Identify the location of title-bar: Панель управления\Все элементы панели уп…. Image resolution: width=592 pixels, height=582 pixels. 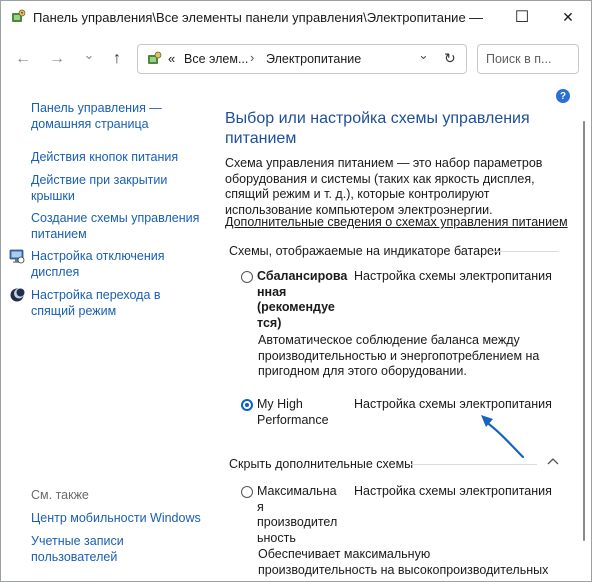
(296, 18).